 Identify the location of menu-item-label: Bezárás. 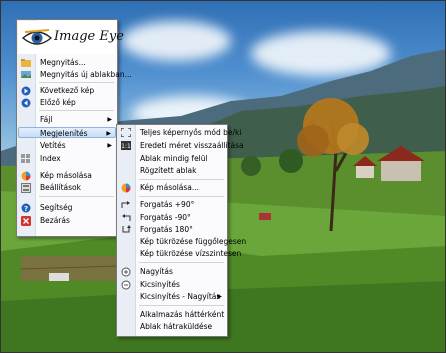
(55, 220).